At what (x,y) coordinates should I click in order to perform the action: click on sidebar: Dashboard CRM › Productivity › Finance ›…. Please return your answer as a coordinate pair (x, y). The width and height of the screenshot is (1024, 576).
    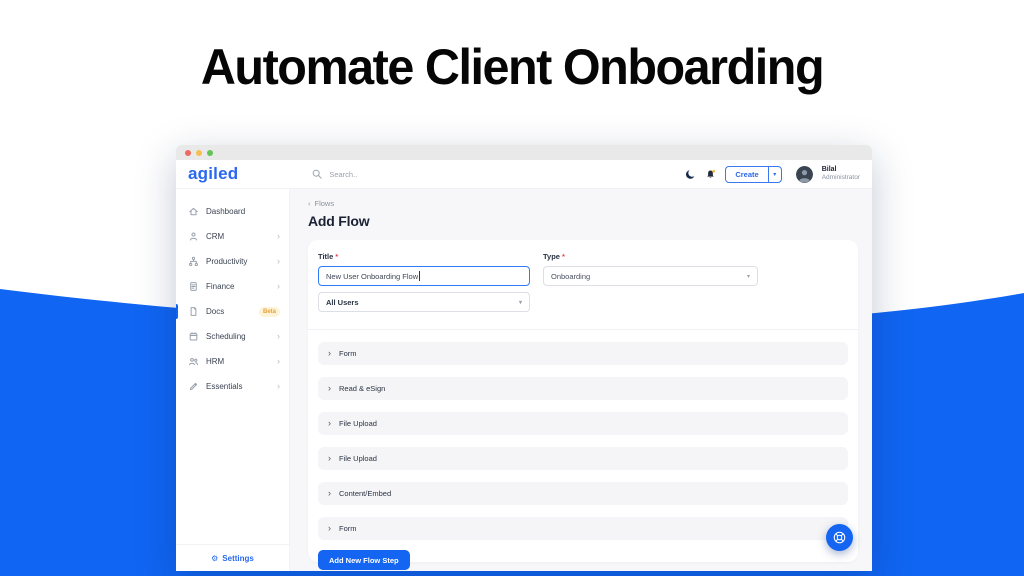
    Looking at the image, I should click on (233, 380).